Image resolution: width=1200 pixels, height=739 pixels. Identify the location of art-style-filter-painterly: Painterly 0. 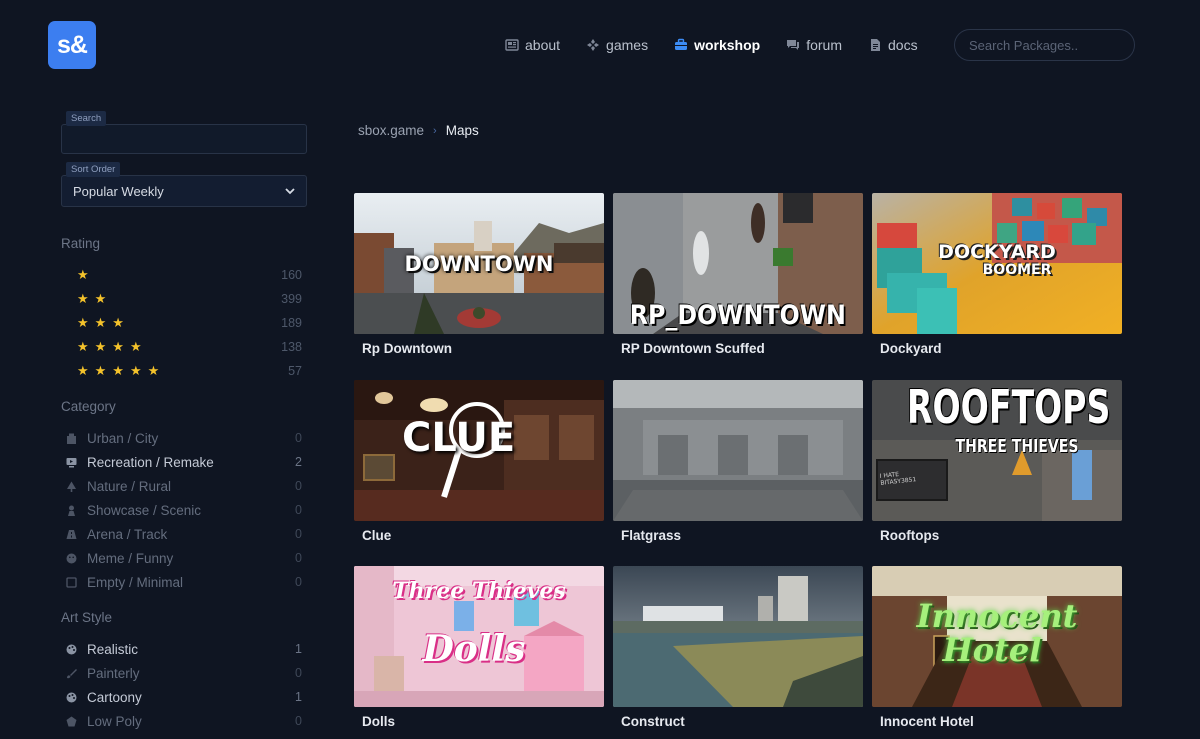
(184, 673).